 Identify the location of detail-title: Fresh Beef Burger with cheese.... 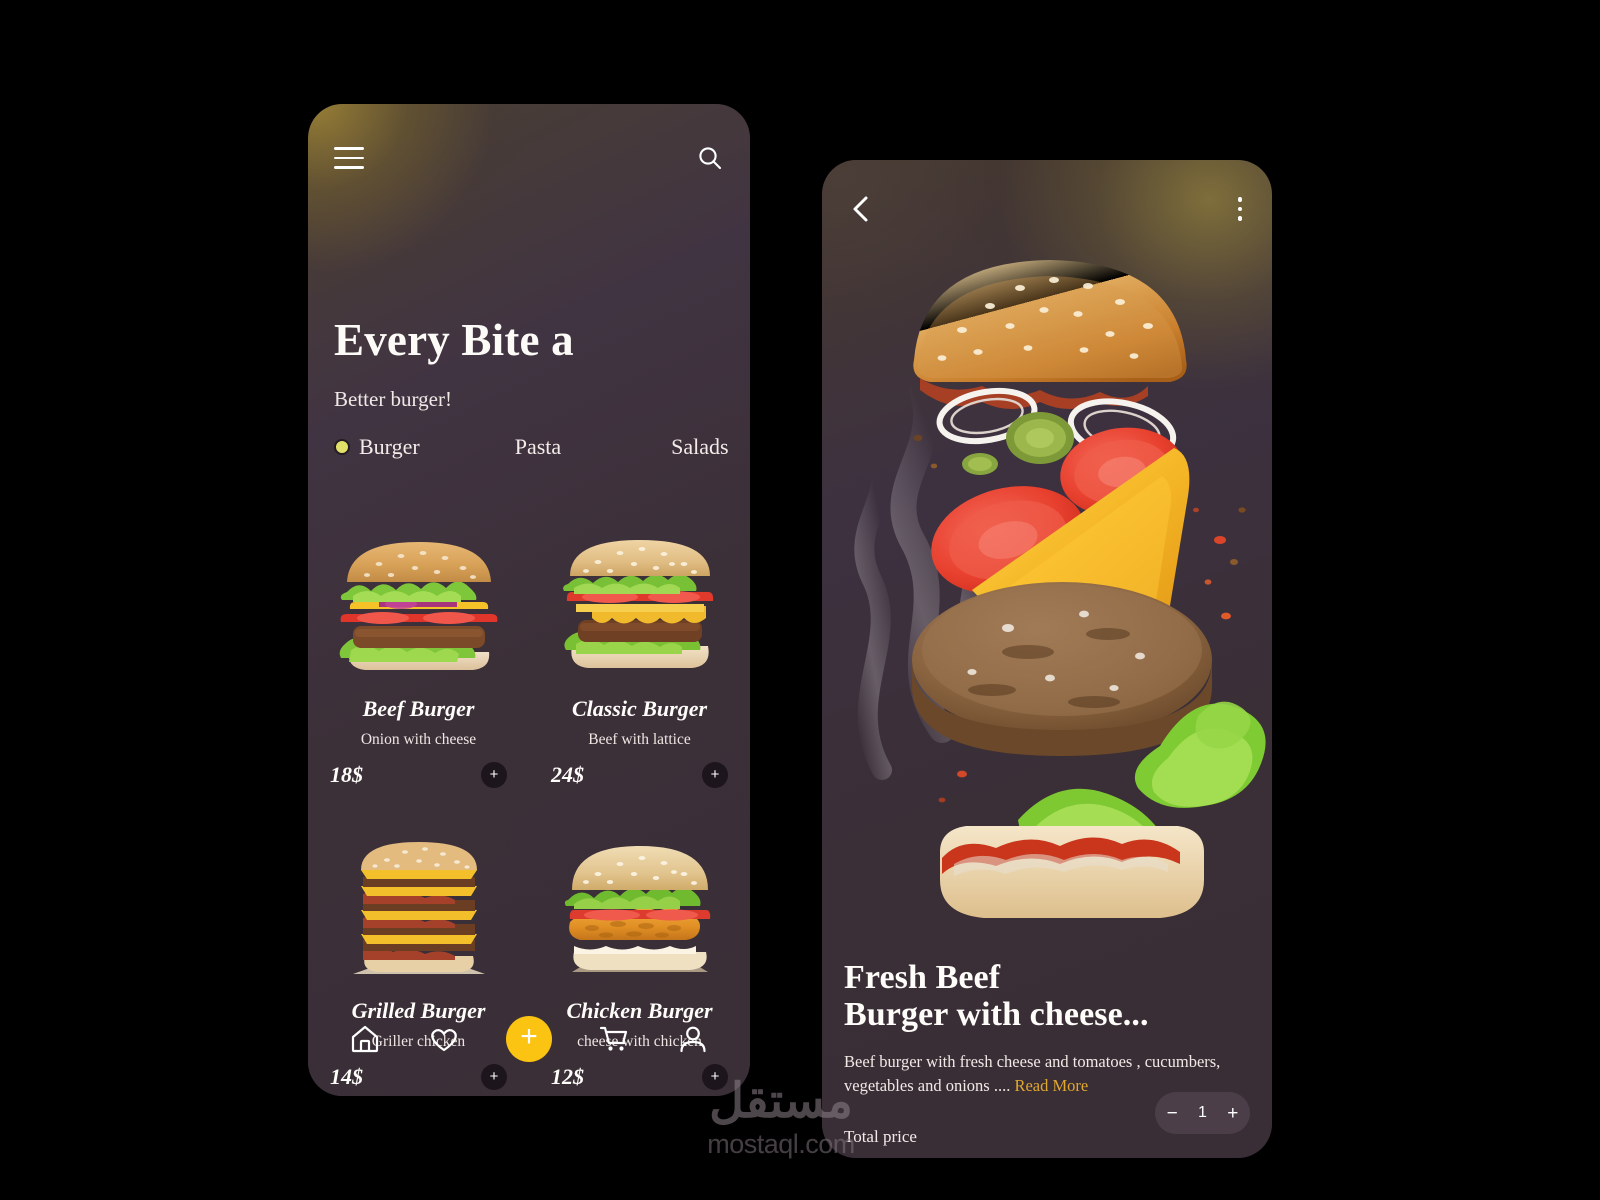
(1047, 996).